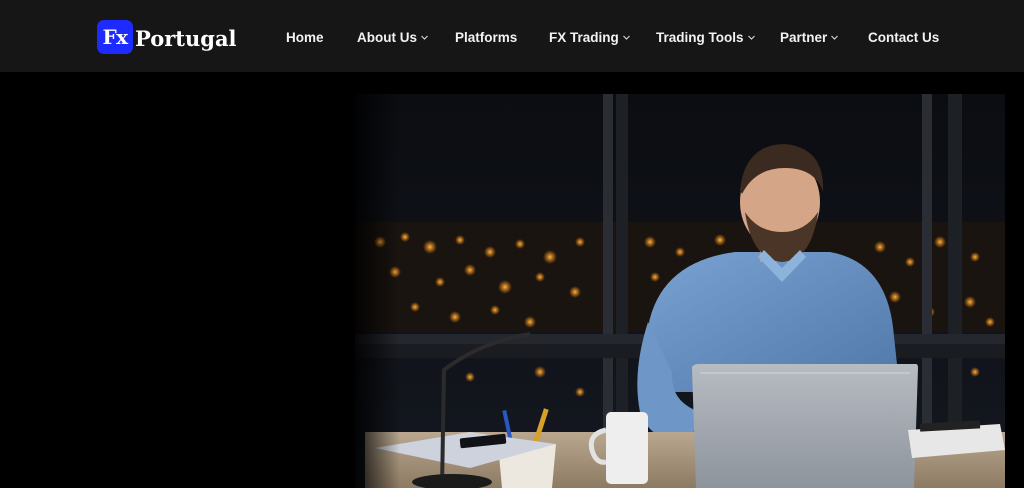 Image resolution: width=1024 pixels, height=488 pixels. I want to click on nav-item-fx-trading: FX Trading, so click(590, 37).